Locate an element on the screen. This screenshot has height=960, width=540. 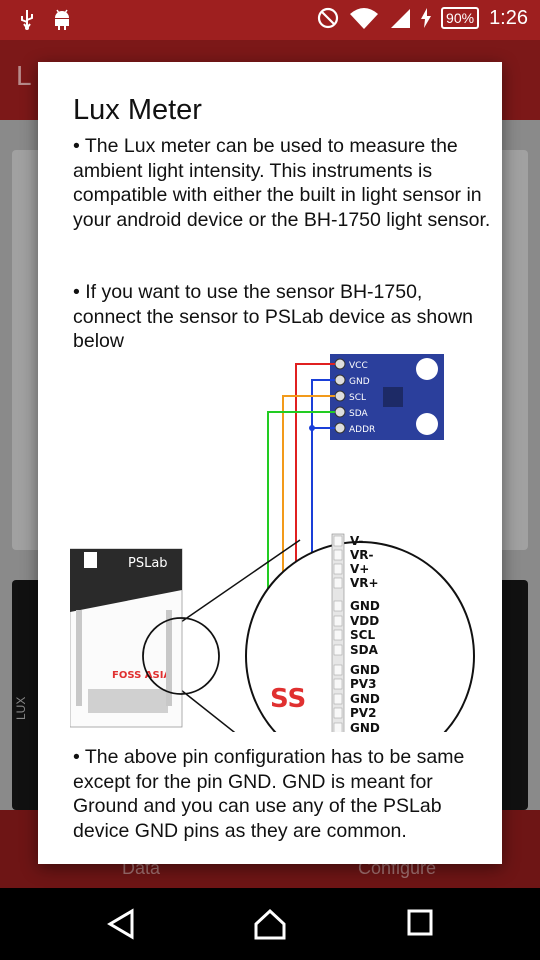
wifi-icon is located at coordinates (364, 18).